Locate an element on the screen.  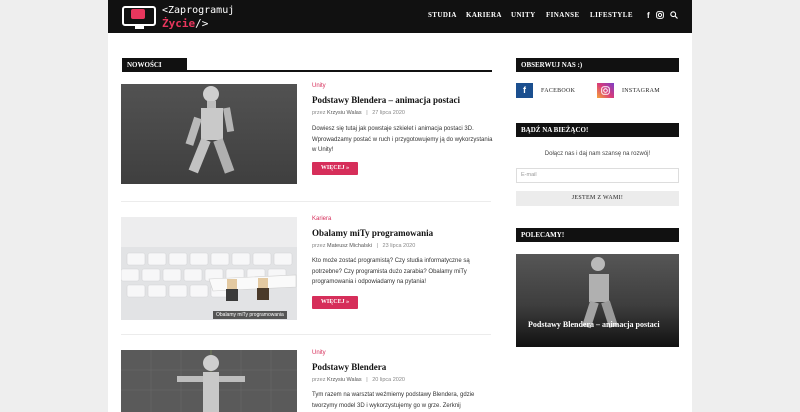
logo-text-line2: Życie/> is located at coordinates (185, 23).